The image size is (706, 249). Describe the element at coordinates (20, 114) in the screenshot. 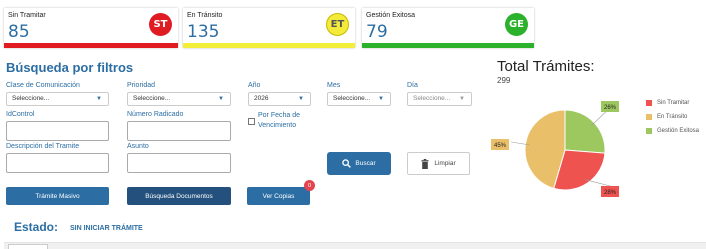

I see `idcontrol-label: IdControl` at that location.